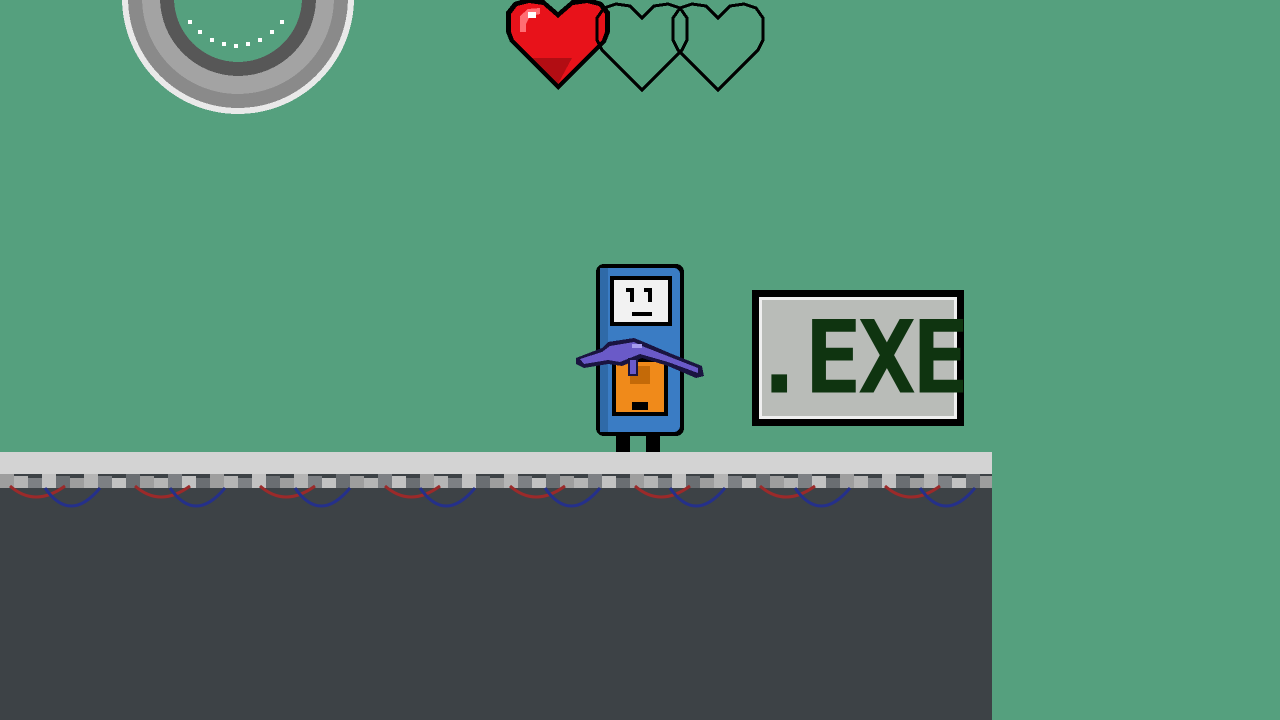  Describe the element at coordinates (493, 496) in the screenshot. I see `garland-decoration` at that location.